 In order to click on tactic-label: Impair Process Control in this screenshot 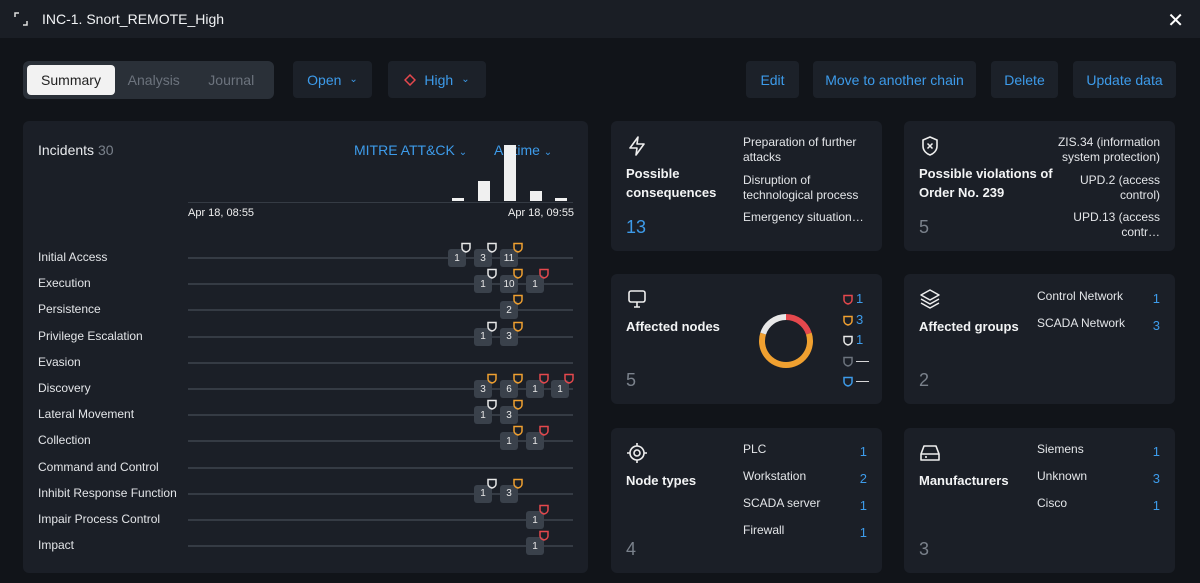, I will do `click(99, 519)`.